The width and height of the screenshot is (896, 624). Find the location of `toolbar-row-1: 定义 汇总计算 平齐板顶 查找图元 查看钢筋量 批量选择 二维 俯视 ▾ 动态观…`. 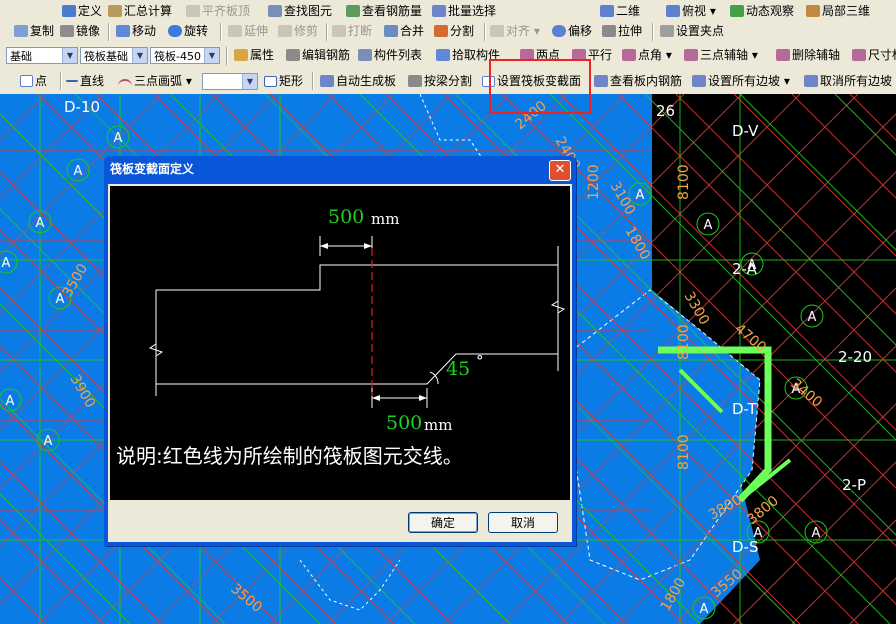

toolbar-row-1: 定义 汇总计算 平齐板顶 查找图元 查看钢筋量 批量选择 二维 俯视 ▾ 动态观… is located at coordinates (448, 10).